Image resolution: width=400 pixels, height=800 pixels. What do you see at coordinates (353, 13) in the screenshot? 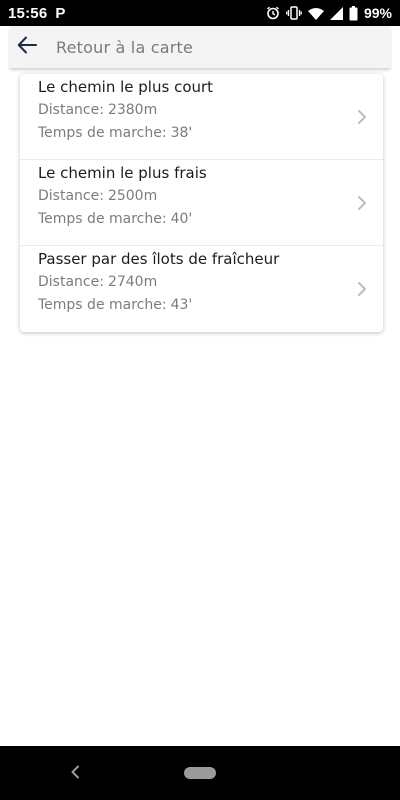
I see `battery-icon` at bounding box center [353, 13].